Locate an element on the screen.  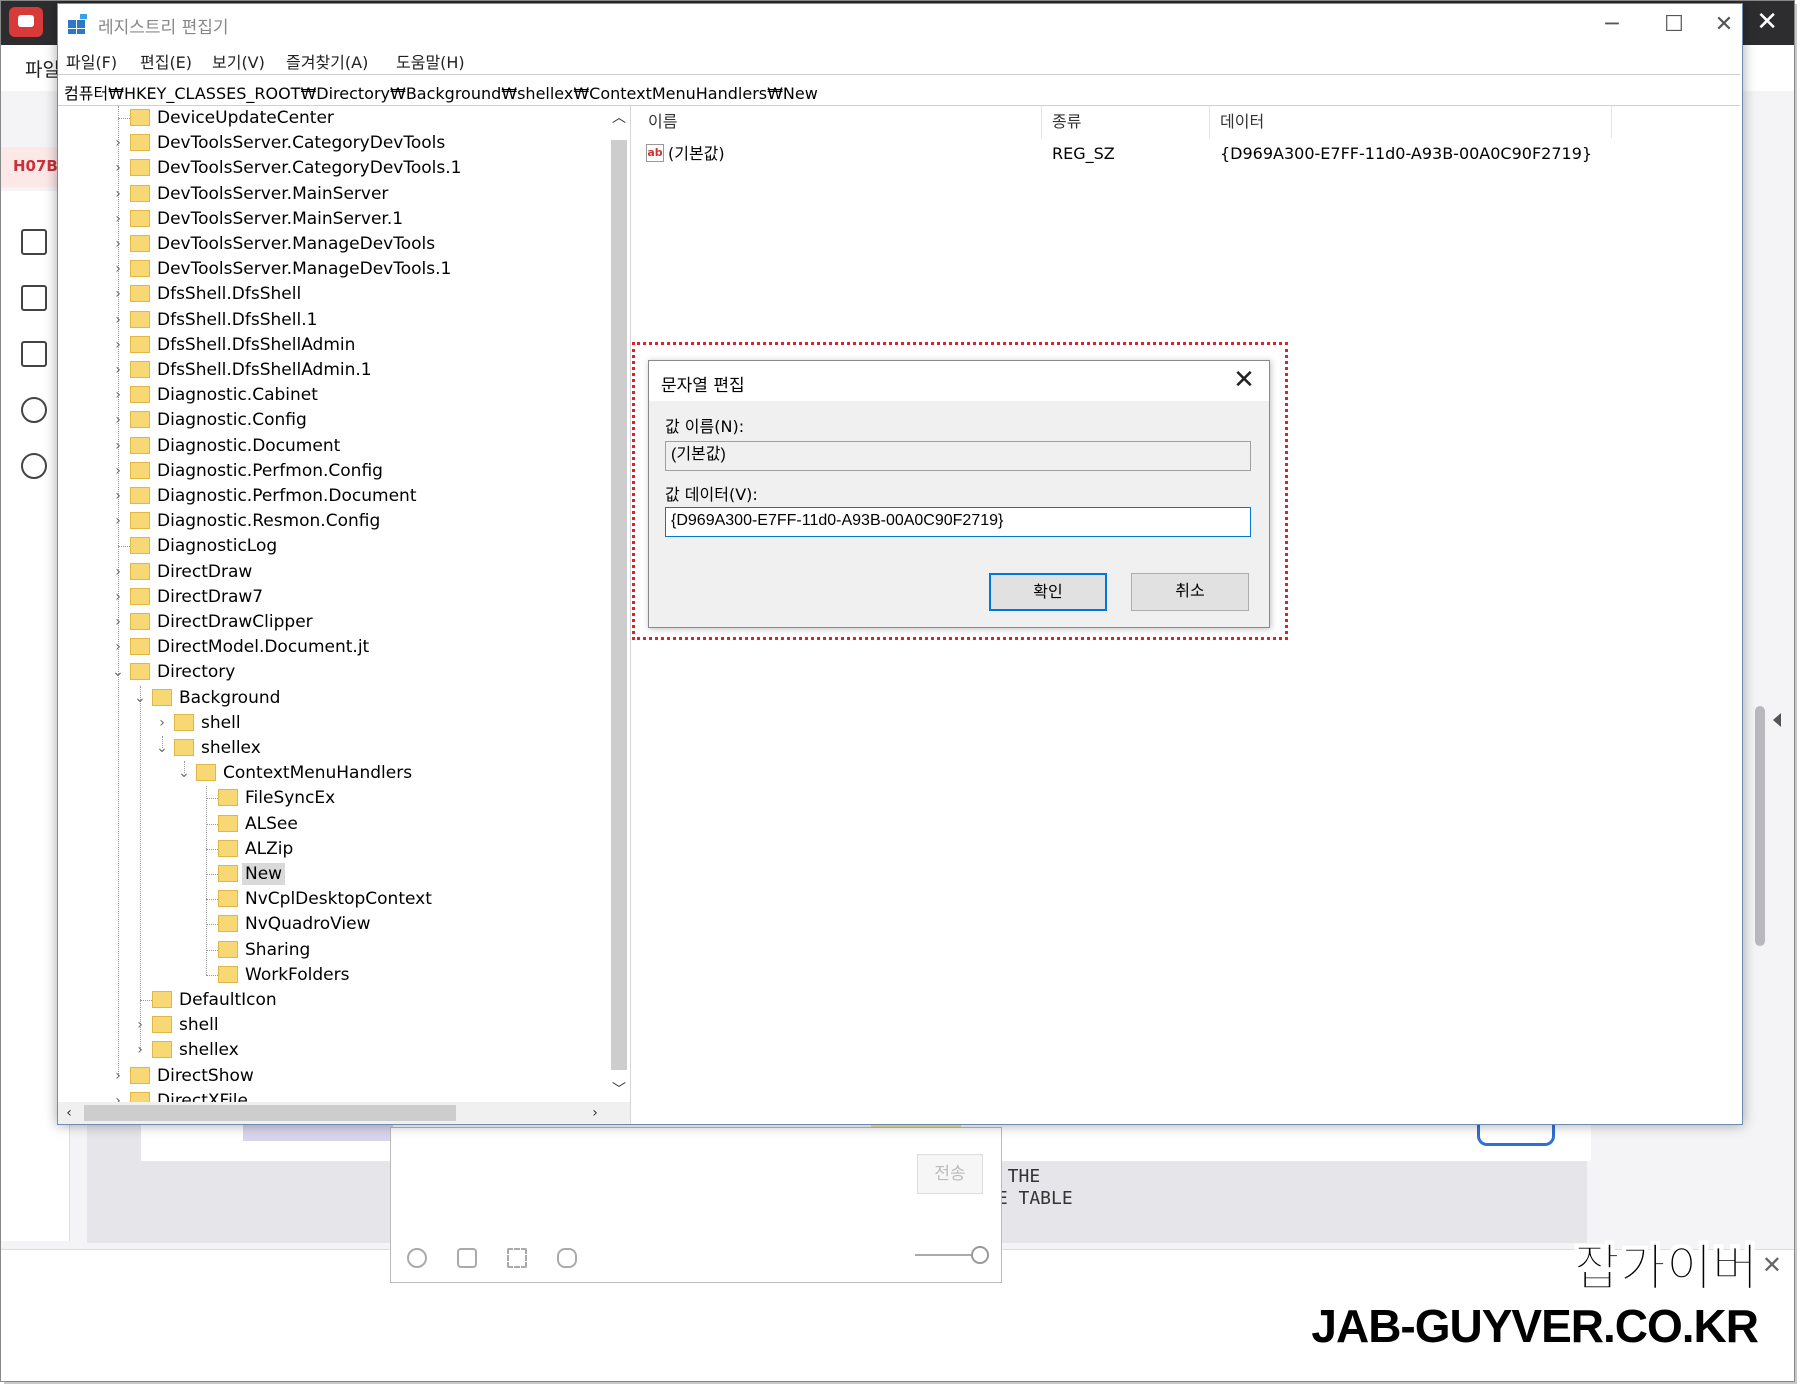
tree-node-label: Directory is located at coordinates (196, 672).